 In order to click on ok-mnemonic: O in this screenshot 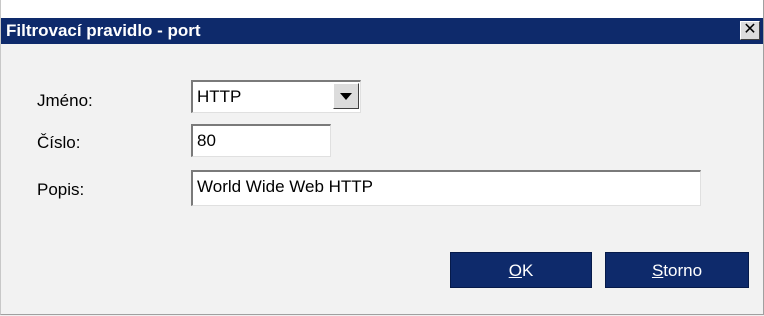, I will do `click(515, 270)`.